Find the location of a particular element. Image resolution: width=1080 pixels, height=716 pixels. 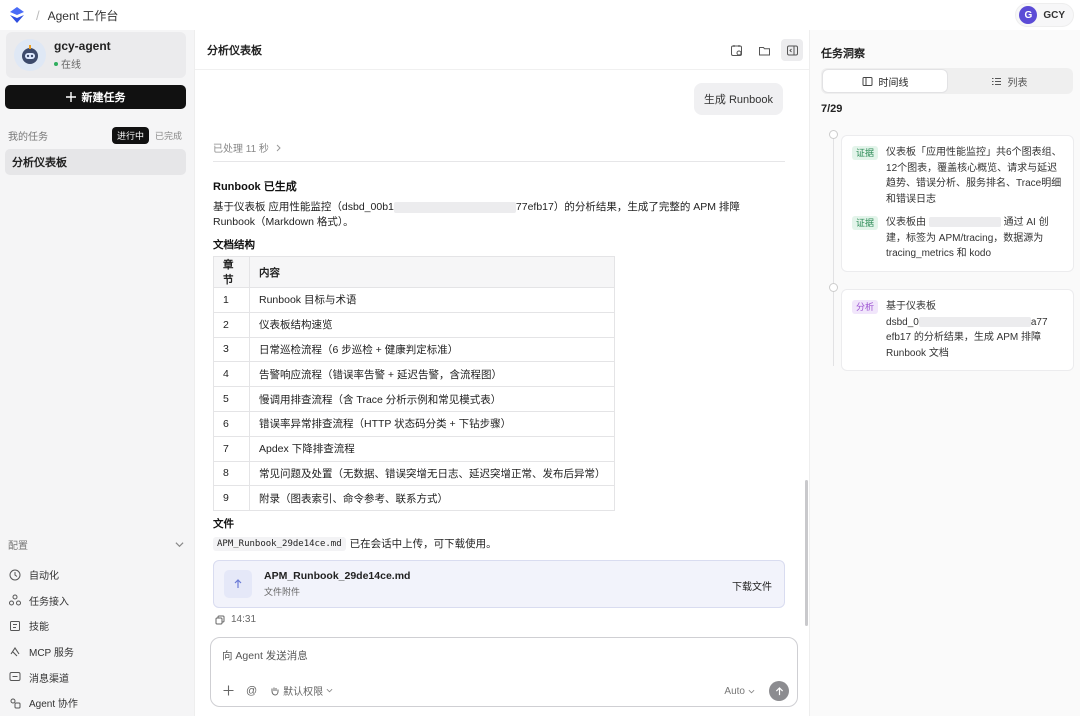

nav-label: 技能 is located at coordinates (39, 628).